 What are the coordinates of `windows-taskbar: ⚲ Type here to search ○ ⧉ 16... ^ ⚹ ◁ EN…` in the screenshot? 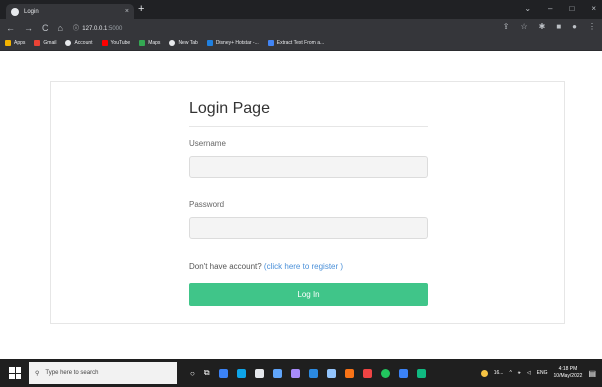 It's located at (301, 373).